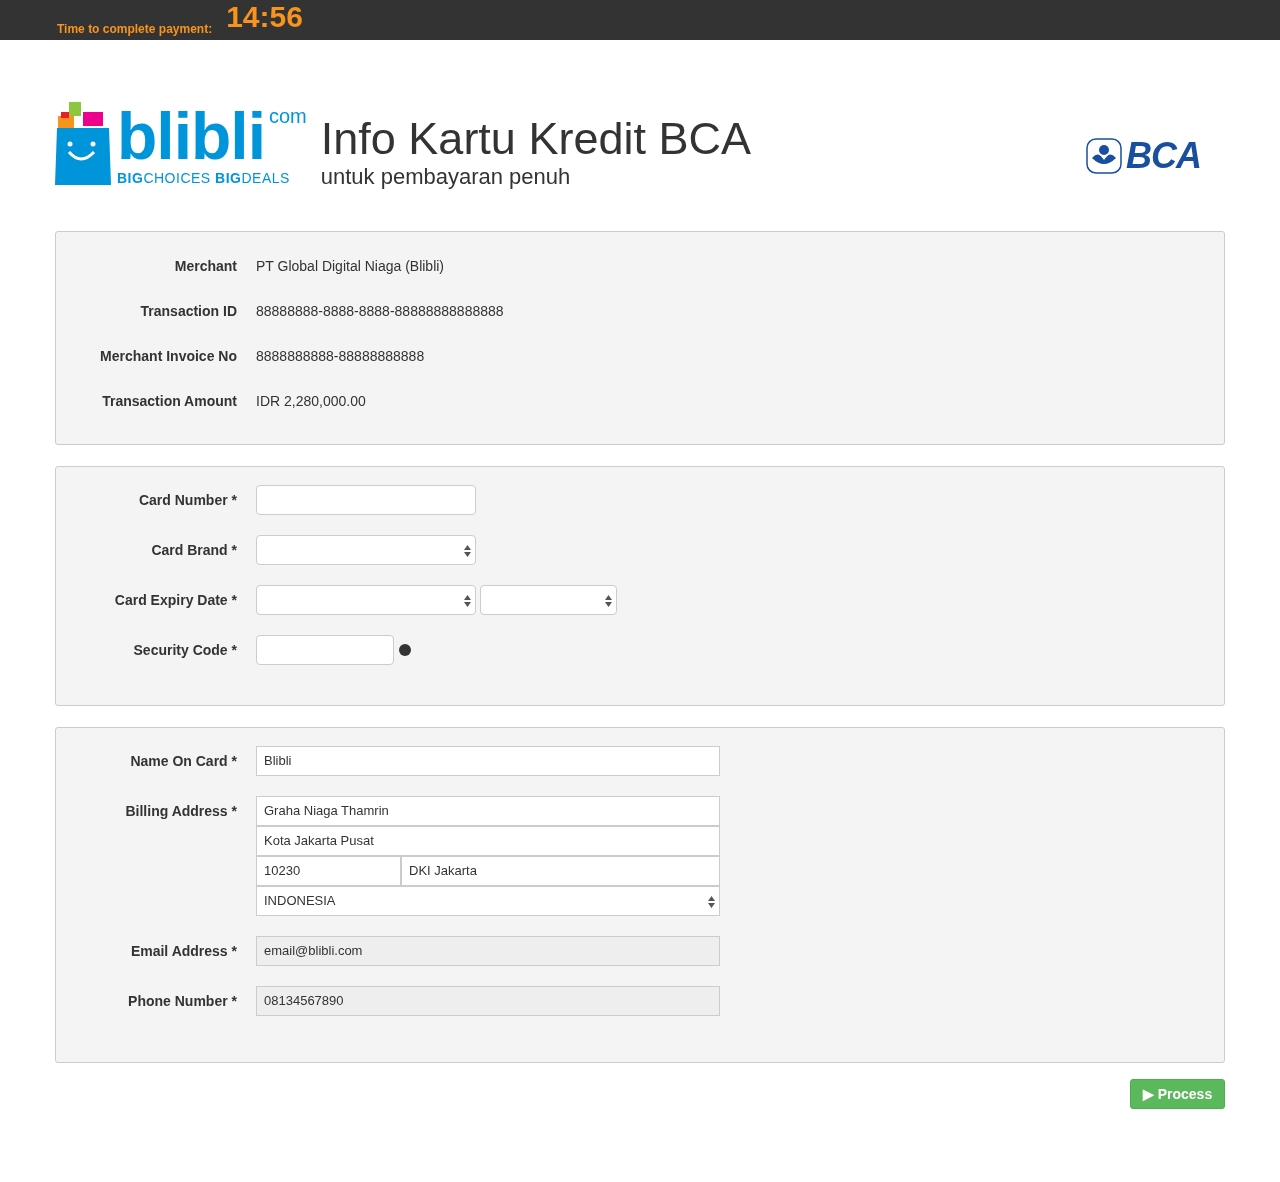 The width and height of the screenshot is (1280, 1182). What do you see at coordinates (183, 761) in the screenshot?
I see `field-label: Name On Card *` at bounding box center [183, 761].